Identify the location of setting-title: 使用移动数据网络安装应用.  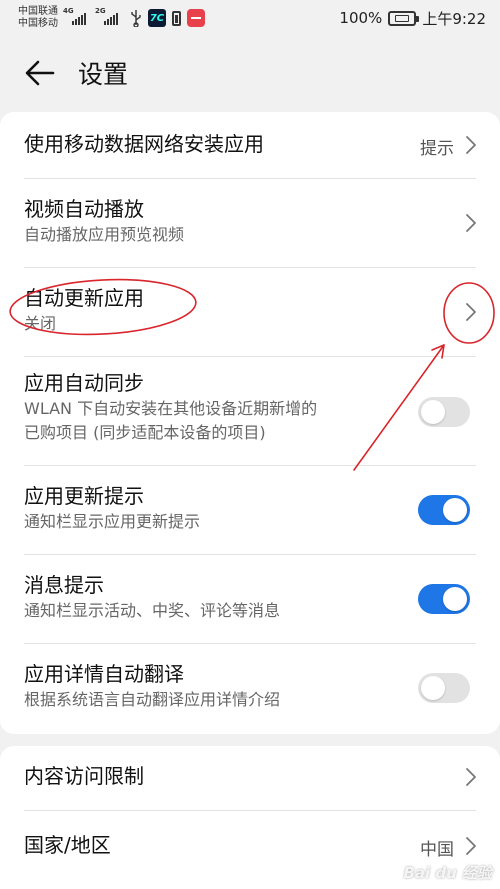
(144, 144).